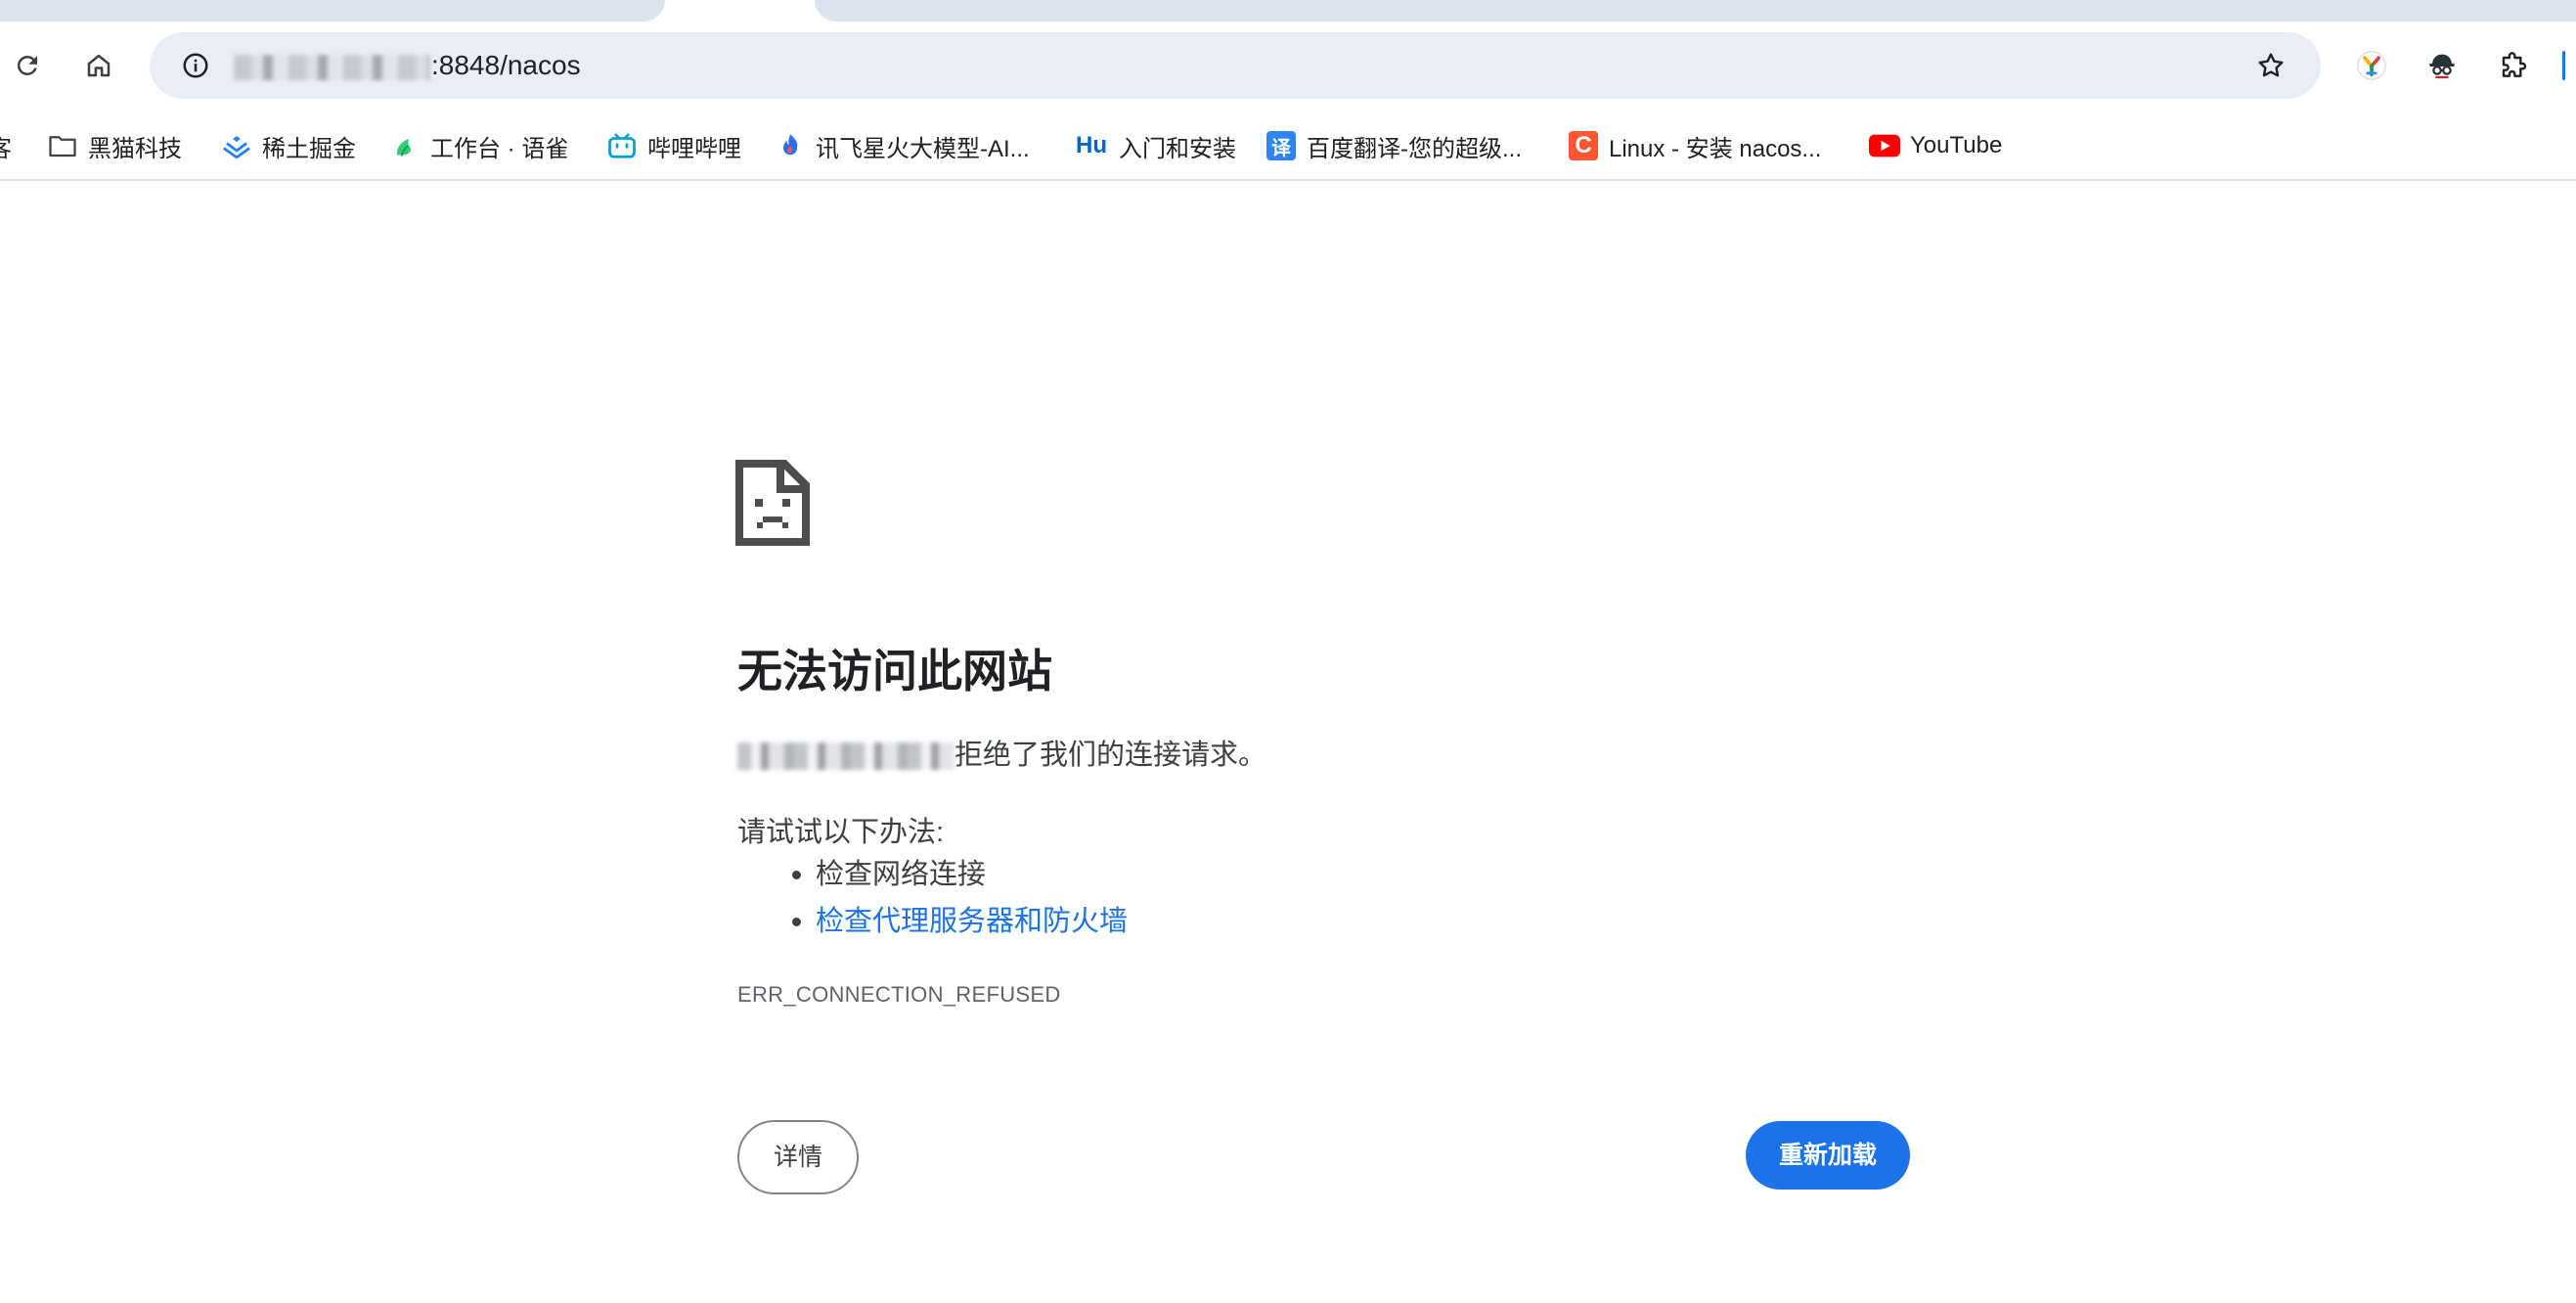 Image resolution: width=2576 pixels, height=1303 pixels. Describe the element at coordinates (1583, 145) in the screenshot. I see `csdn-icon: C` at that location.